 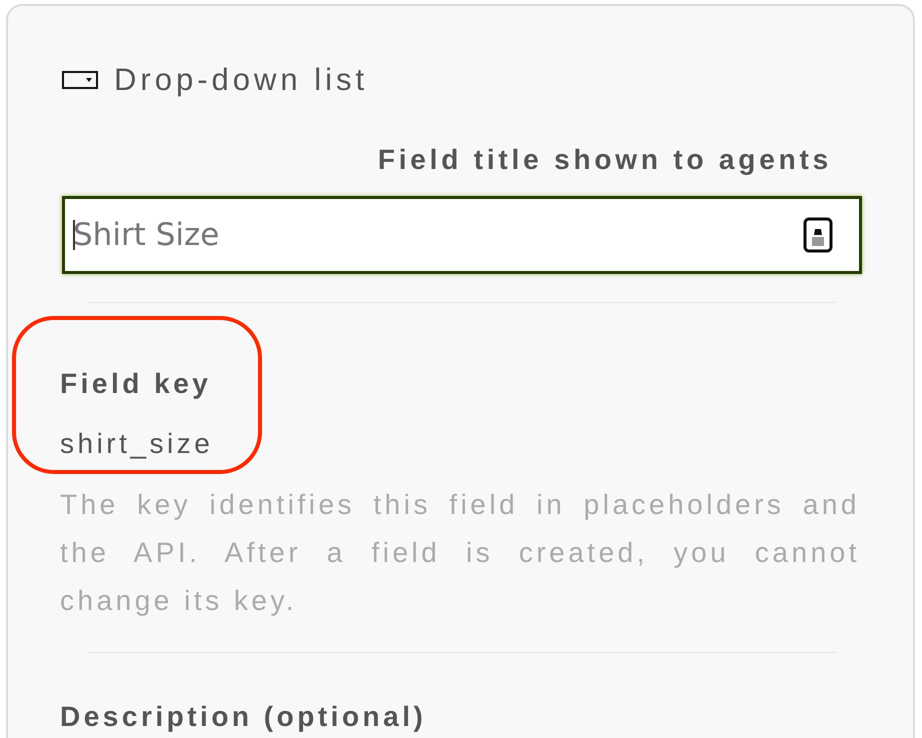 I want to click on field-type-label: Drop-down list, so click(x=241, y=80).